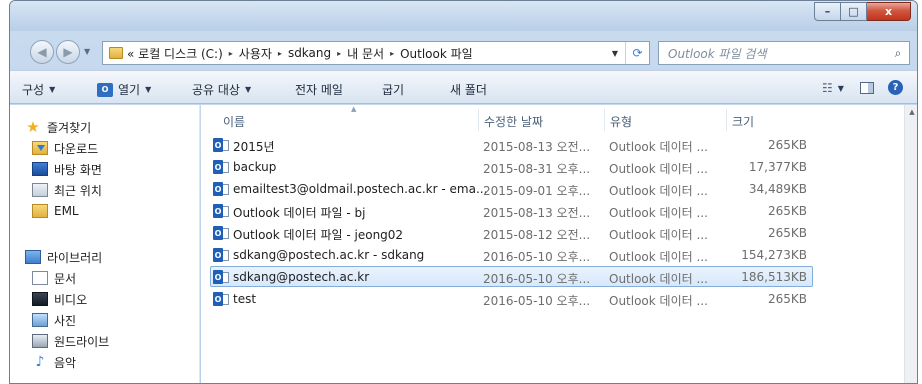 The width and height of the screenshot is (922, 384). Describe the element at coordinates (468, 89) in the screenshot. I see `new-folder-button: 새 폴더` at that location.